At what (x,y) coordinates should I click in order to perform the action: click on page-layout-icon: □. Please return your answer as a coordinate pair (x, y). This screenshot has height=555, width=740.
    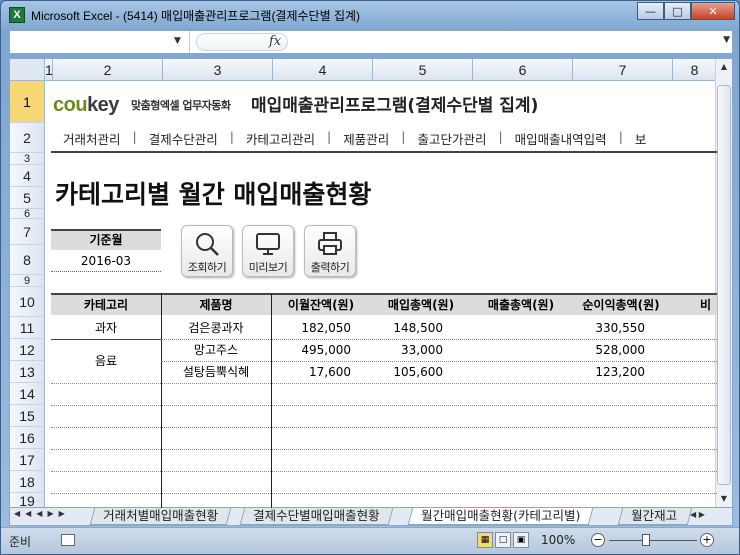
    Looking at the image, I should click on (503, 540).